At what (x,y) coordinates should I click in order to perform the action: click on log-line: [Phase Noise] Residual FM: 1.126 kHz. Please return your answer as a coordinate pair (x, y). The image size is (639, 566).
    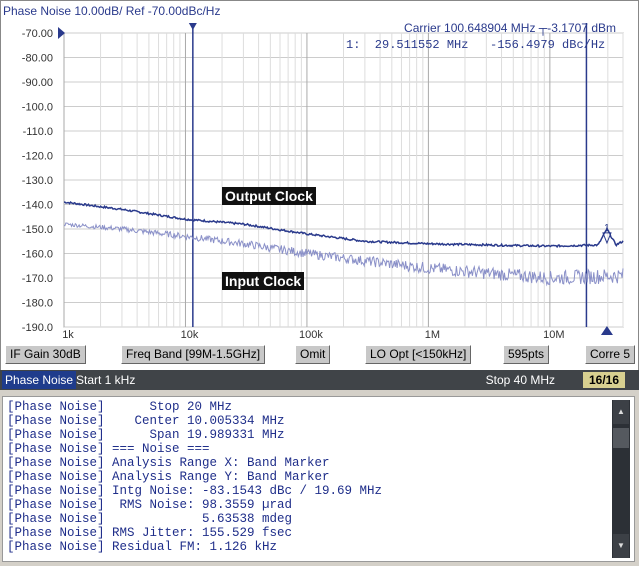
    Looking at the image, I should click on (142, 547).